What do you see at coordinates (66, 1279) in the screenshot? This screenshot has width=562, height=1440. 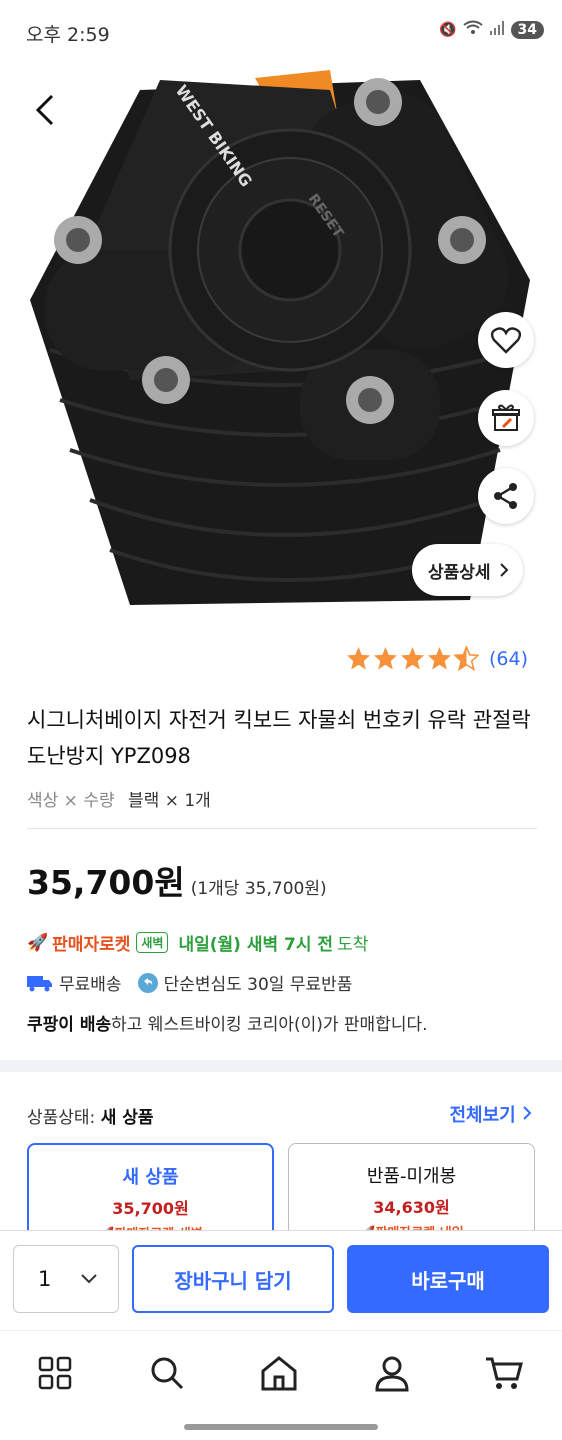 I see `quantity-select: 1` at bounding box center [66, 1279].